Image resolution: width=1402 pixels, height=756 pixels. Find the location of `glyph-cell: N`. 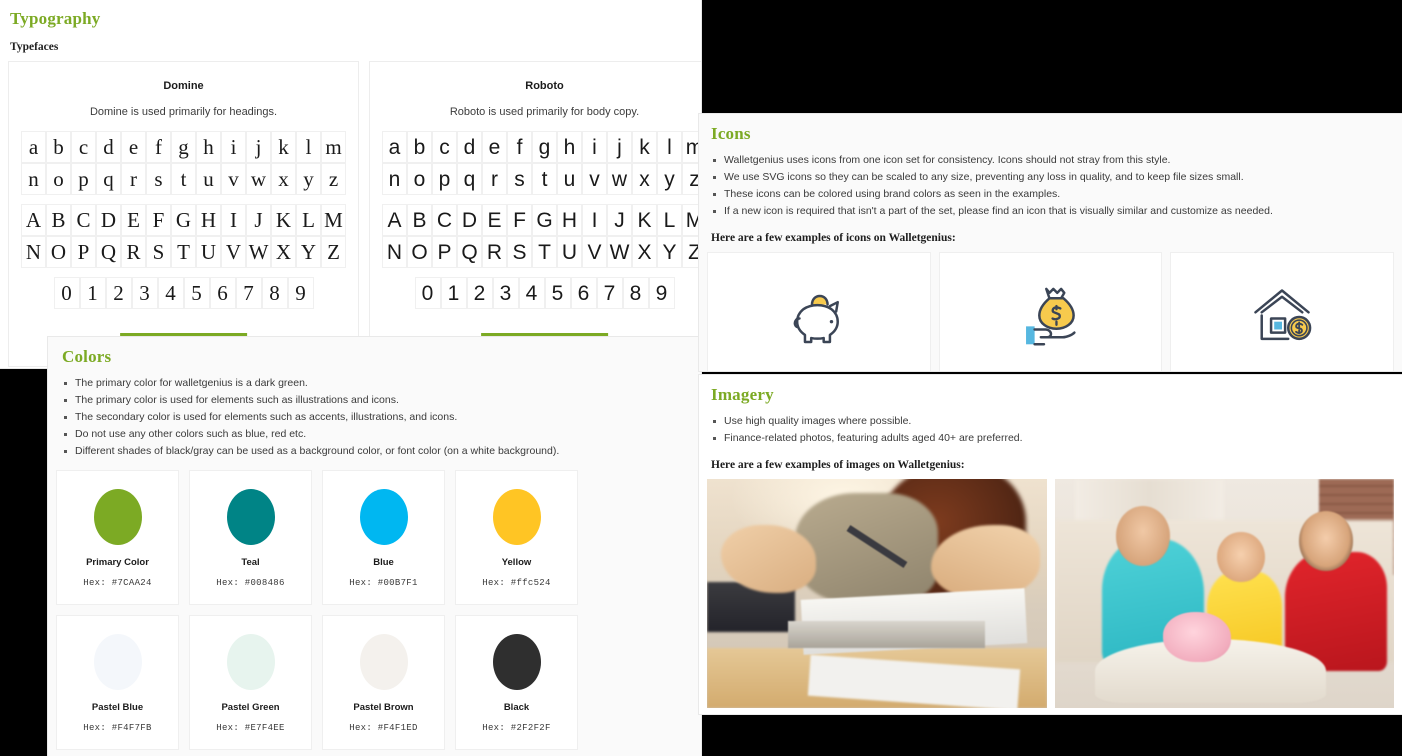

glyph-cell: N is located at coordinates (33, 252).